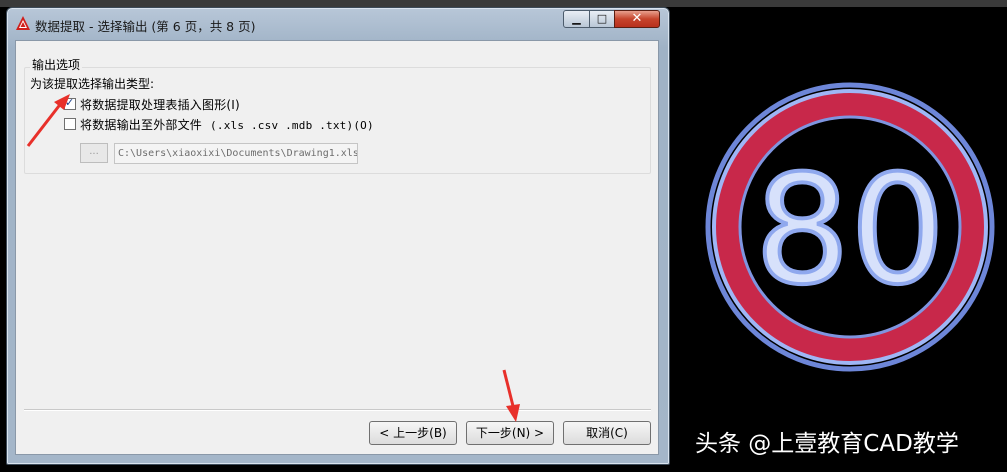  I want to click on annotation-arrow-checkbox-icon, so click(48, 120).